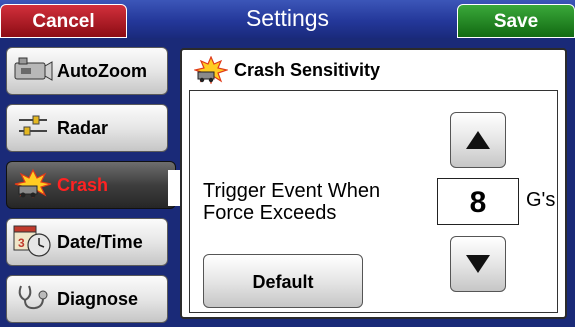 This screenshot has height=327, width=575. Describe the element at coordinates (283, 281) in the screenshot. I see `default-button: Default` at that location.